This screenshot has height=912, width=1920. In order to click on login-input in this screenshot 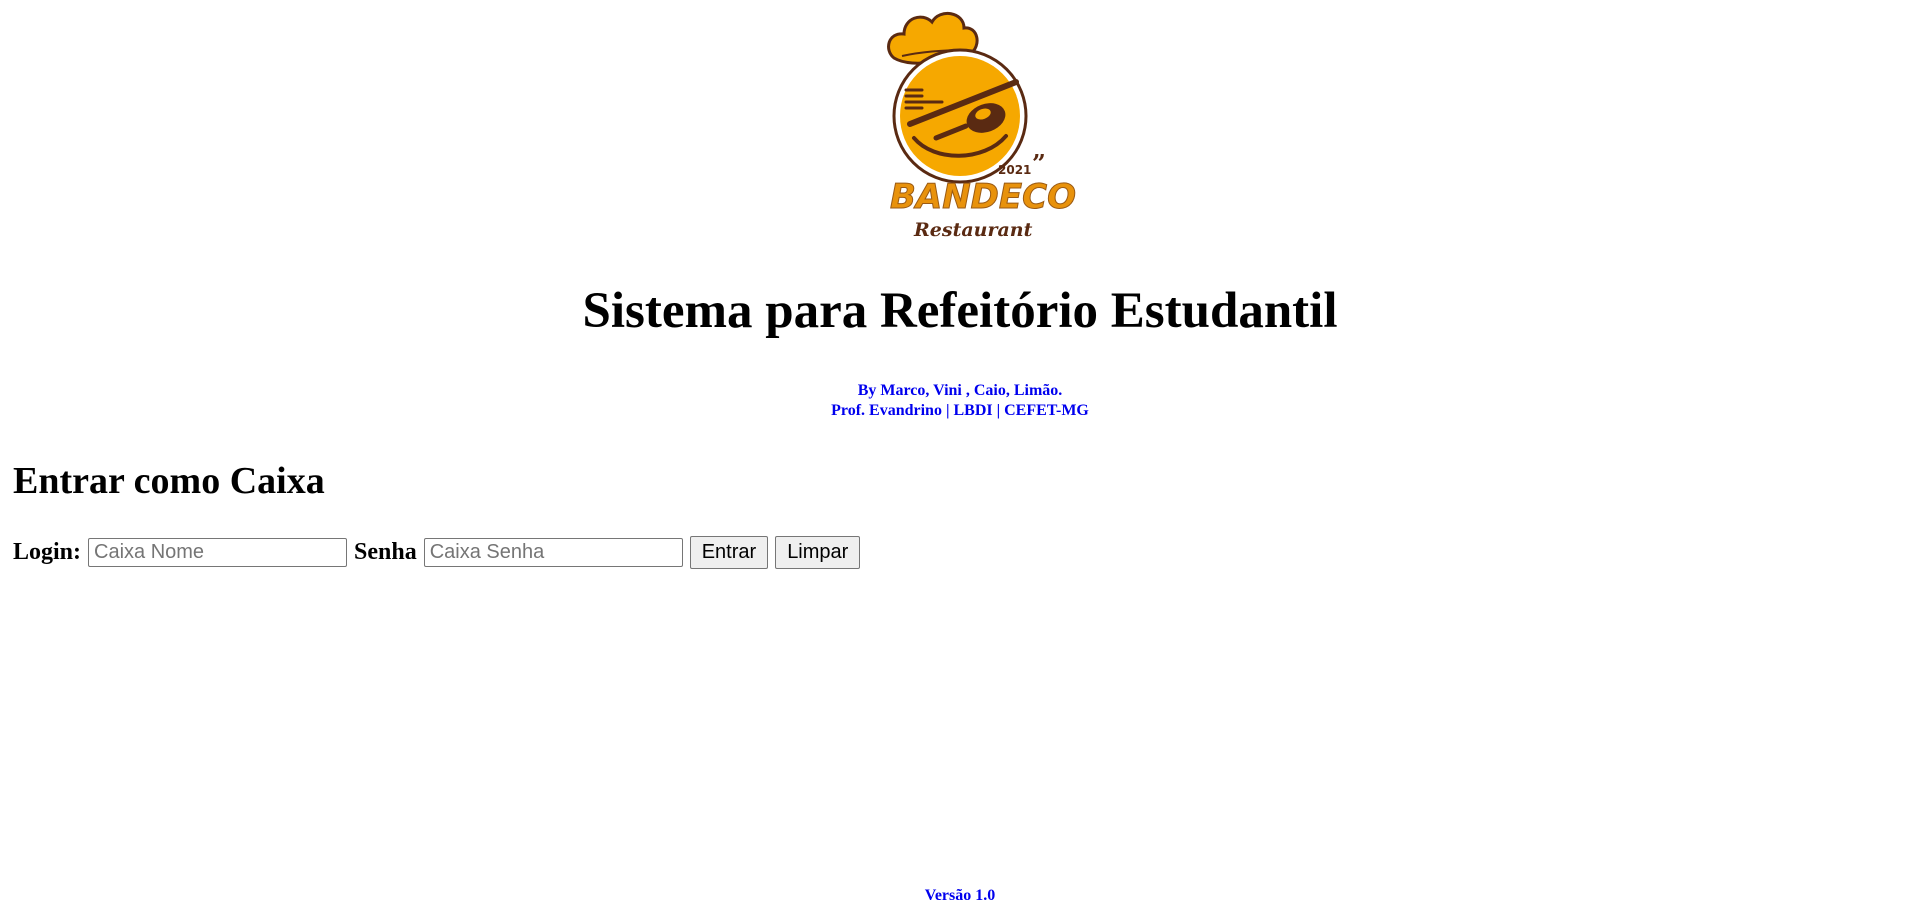, I will do `click(218, 552)`.